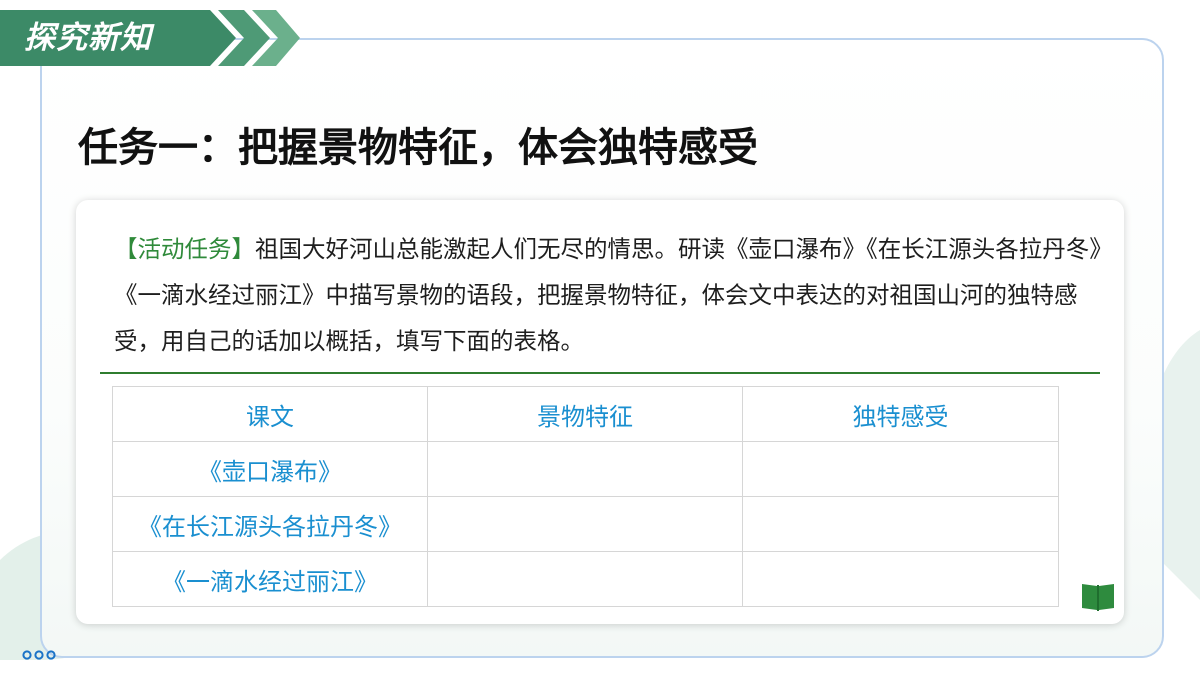  What do you see at coordinates (270, 469) in the screenshot?
I see `cell-text-title: 《壶口瀑布》` at bounding box center [270, 469].